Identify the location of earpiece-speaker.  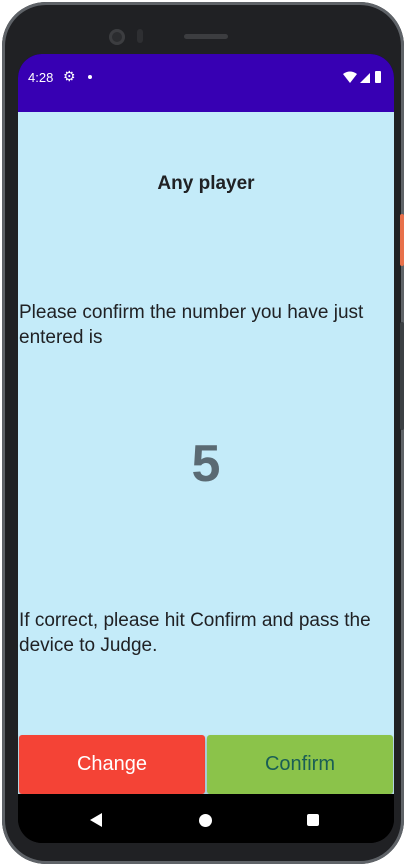
(206, 36).